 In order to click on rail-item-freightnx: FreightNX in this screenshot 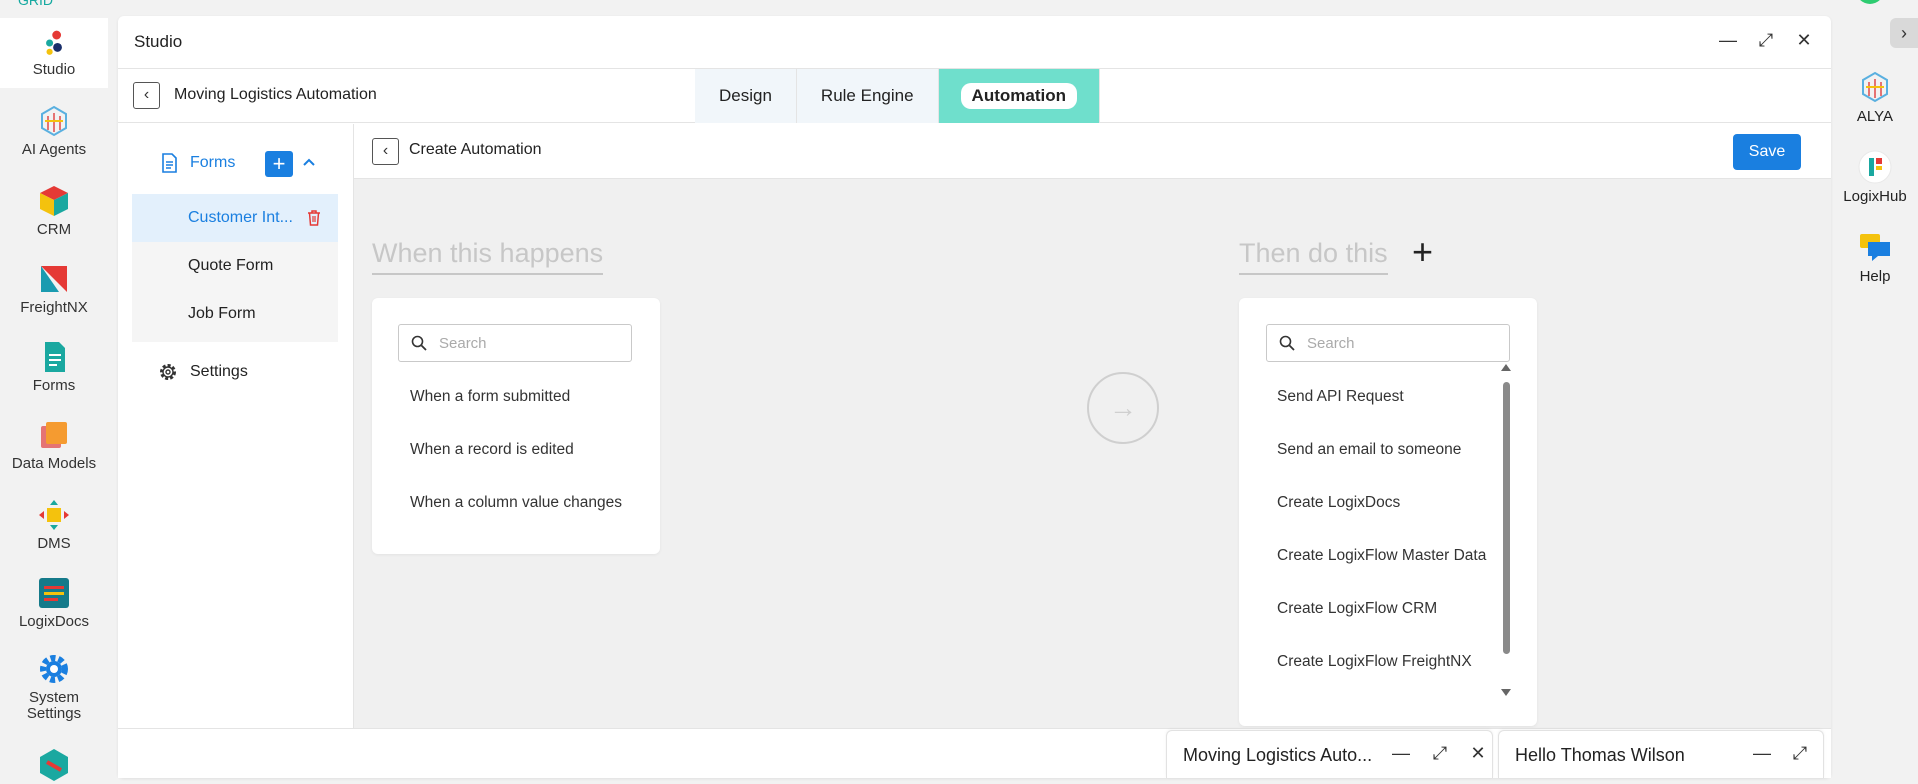, I will do `click(54, 289)`.